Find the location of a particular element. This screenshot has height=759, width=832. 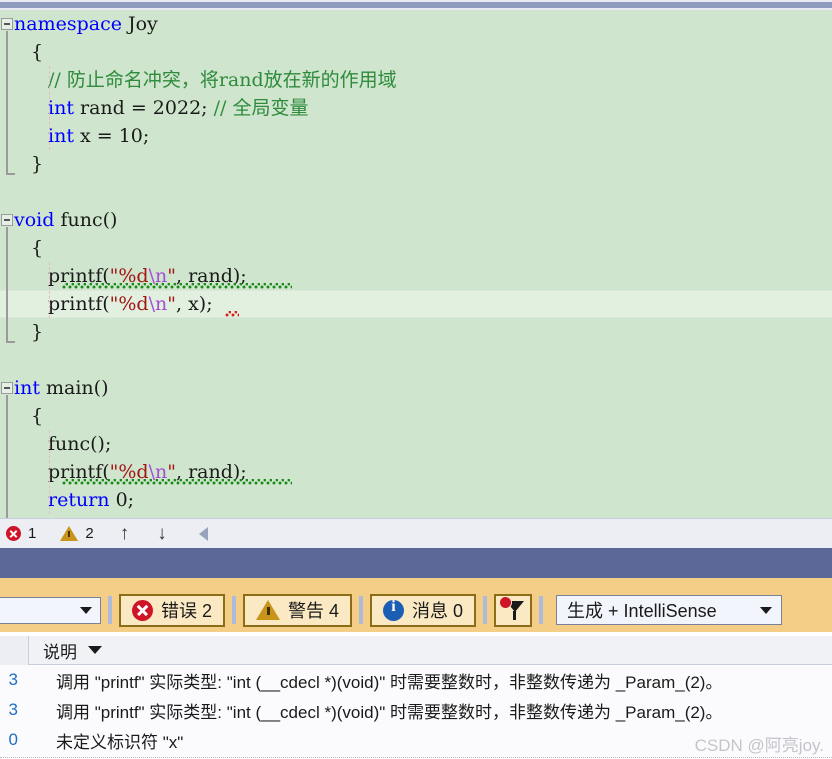

editor-horizontal-scrollbar is located at coordinates (416, 5).